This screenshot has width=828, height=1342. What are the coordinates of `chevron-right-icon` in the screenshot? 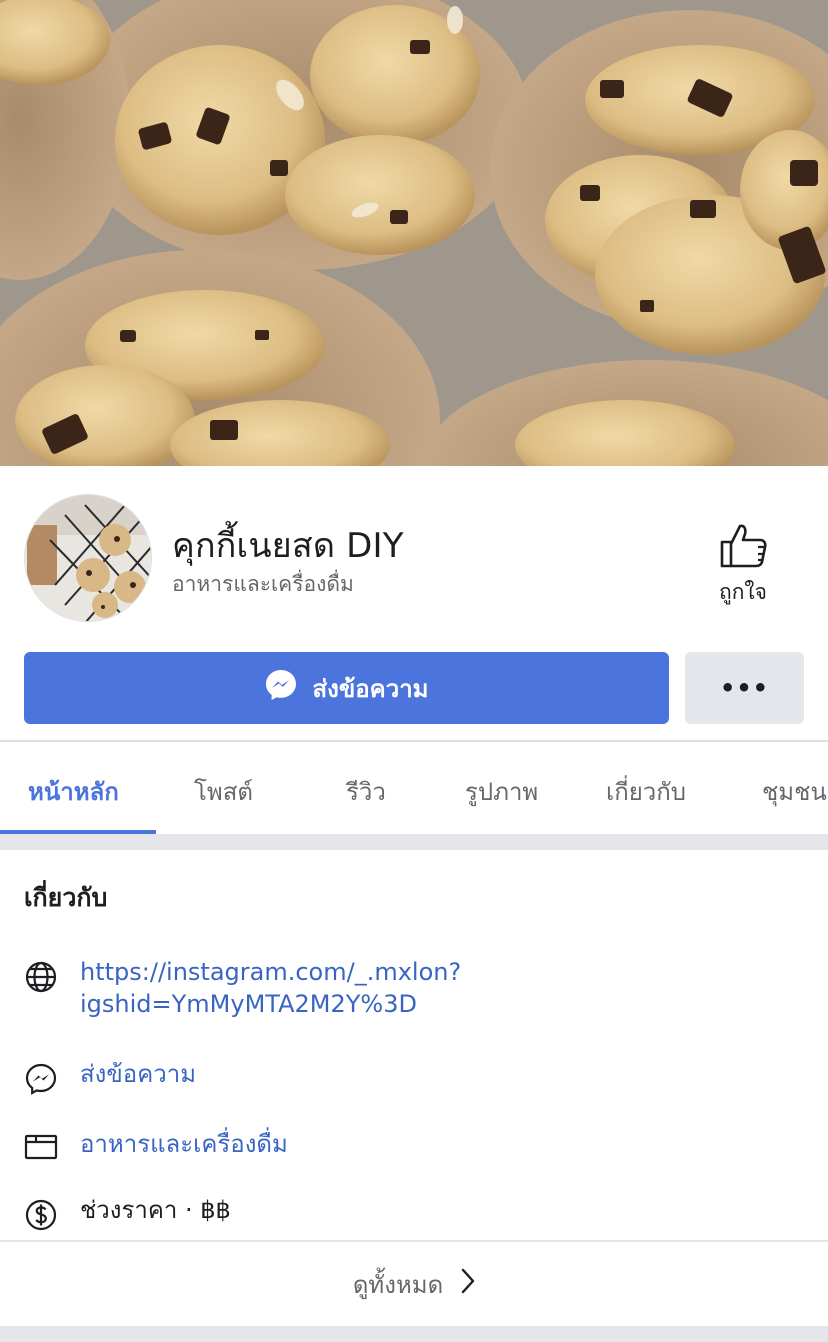 It's located at (459, 1284).